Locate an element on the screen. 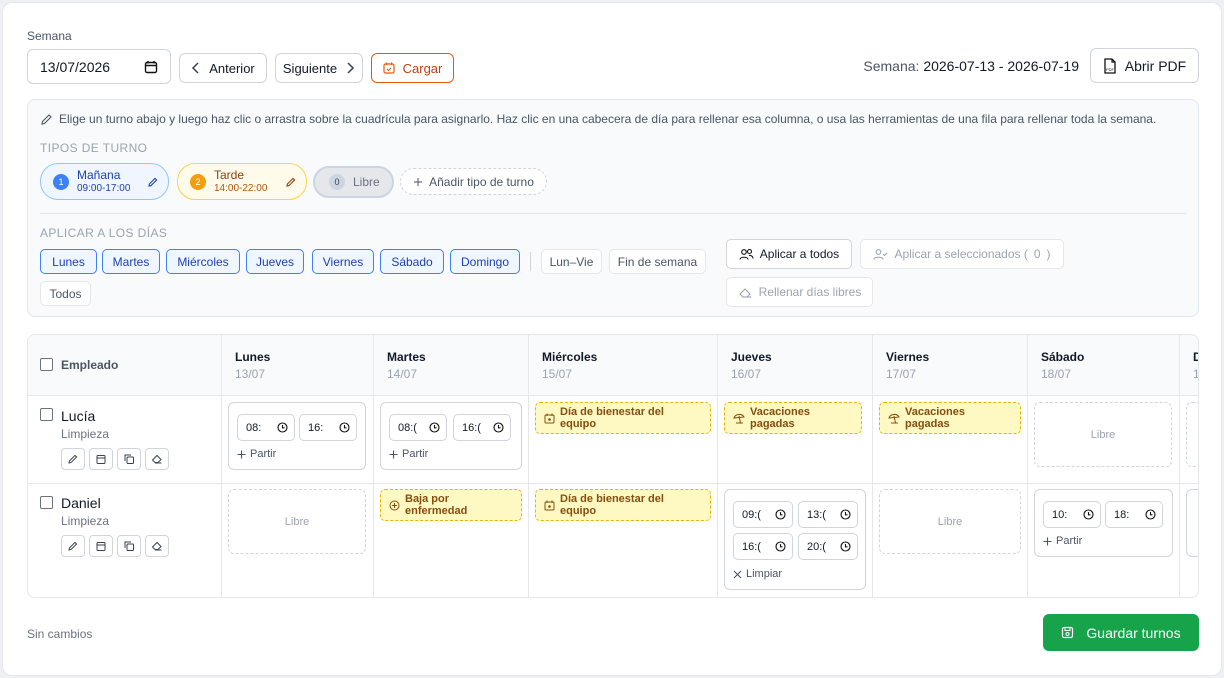 The width and height of the screenshot is (1224, 678). shift-type-morning: 1 Mañana 09:00-17:00 is located at coordinates (104, 181).